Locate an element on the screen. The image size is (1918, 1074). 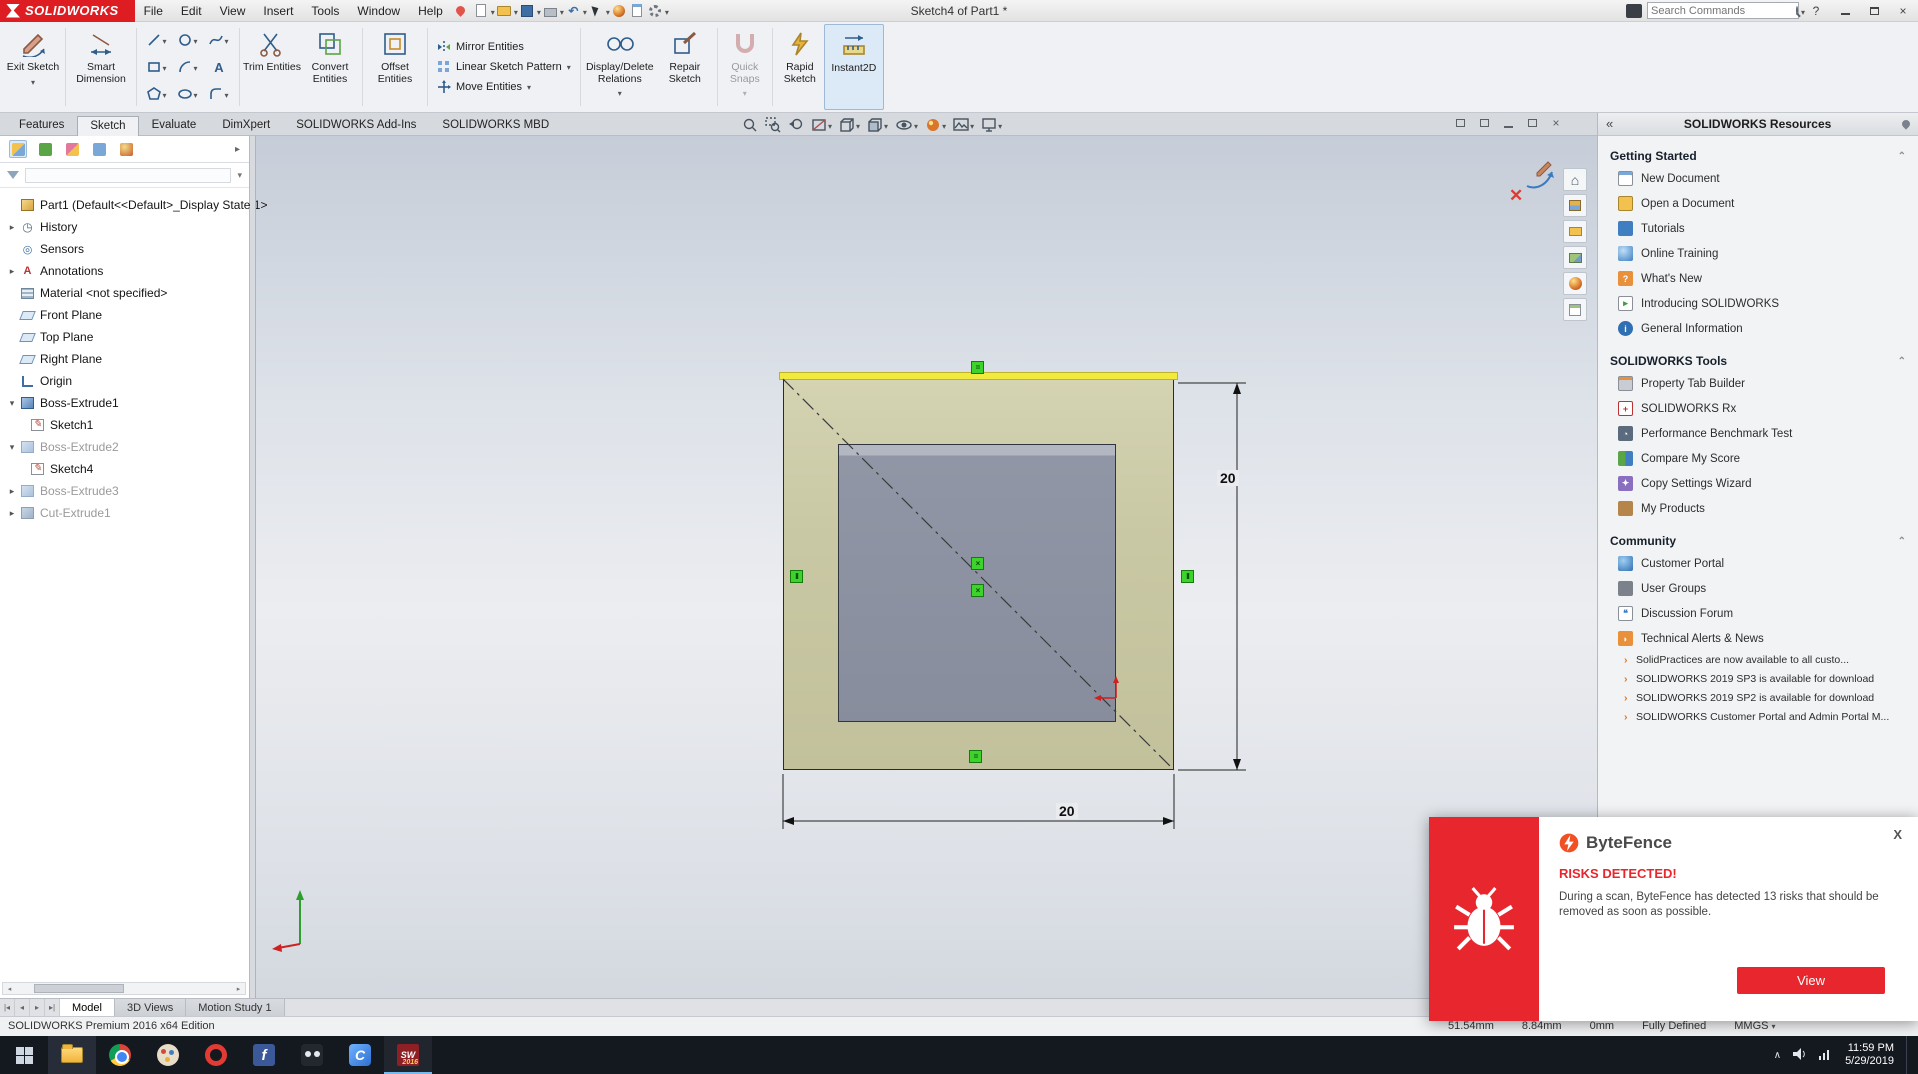
edit-appearance-caret is located at coordinates (944, 125).